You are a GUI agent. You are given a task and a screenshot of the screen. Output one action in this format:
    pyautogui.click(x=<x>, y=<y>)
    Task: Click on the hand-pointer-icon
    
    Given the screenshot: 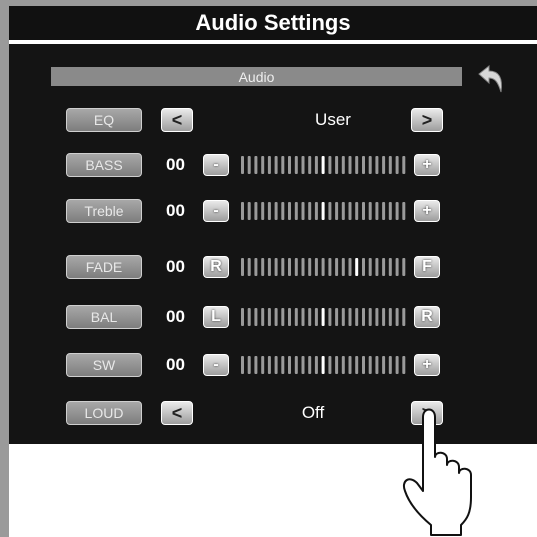 What is the action you would take?
    pyautogui.click(x=437, y=472)
    